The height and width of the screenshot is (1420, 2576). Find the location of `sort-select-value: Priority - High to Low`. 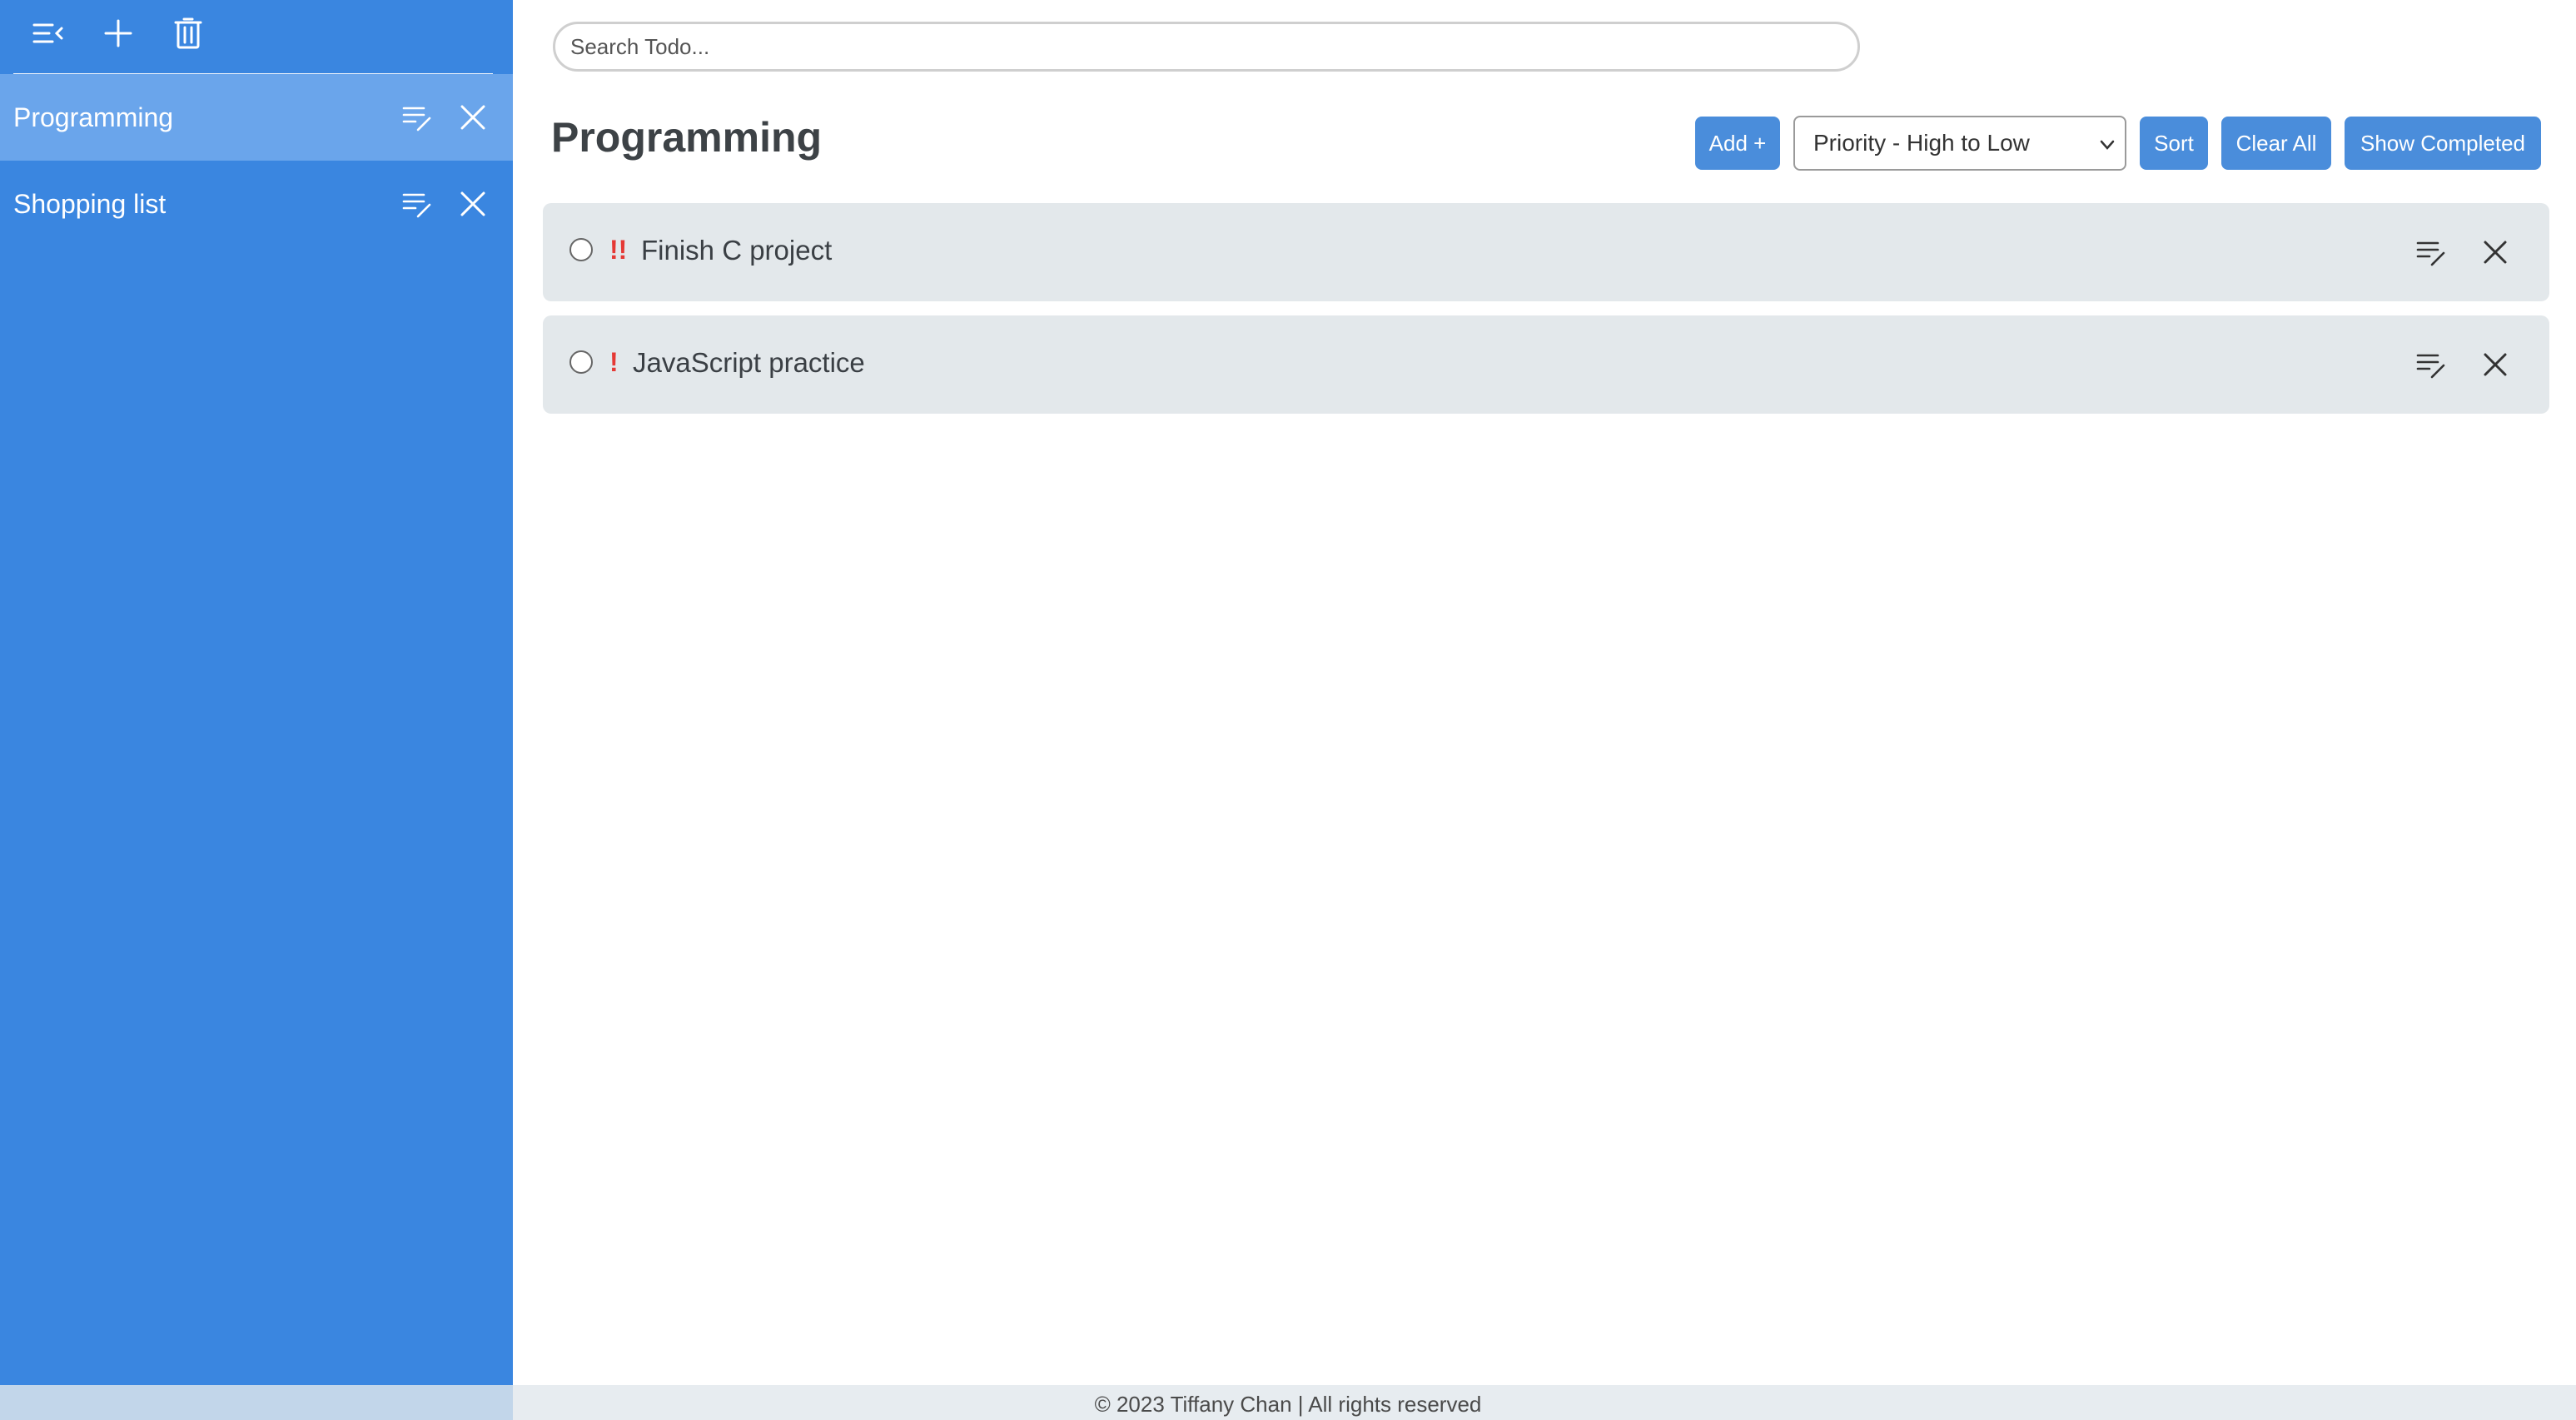

sort-select-value: Priority - High to Low is located at coordinates (1921, 143).